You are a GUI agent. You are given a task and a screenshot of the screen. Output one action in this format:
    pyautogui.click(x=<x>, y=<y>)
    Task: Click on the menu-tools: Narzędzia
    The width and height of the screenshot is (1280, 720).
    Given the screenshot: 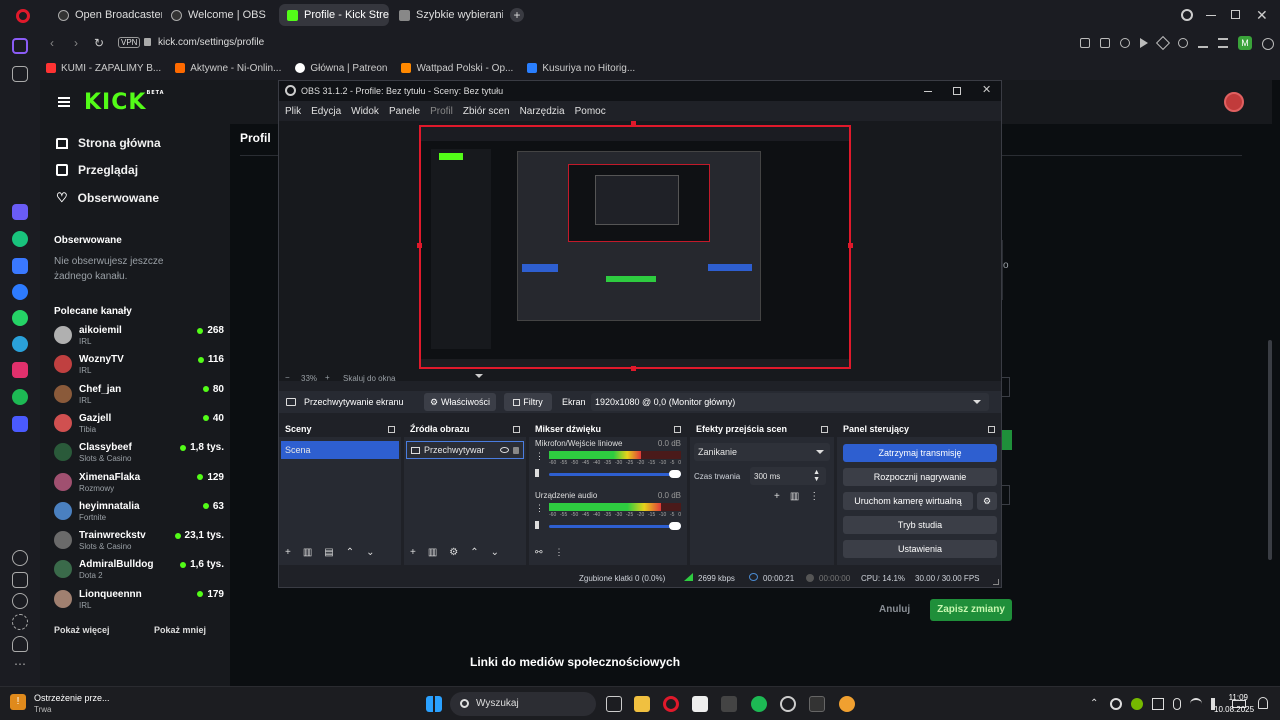 What is the action you would take?
    pyautogui.click(x=542, y=111)
    